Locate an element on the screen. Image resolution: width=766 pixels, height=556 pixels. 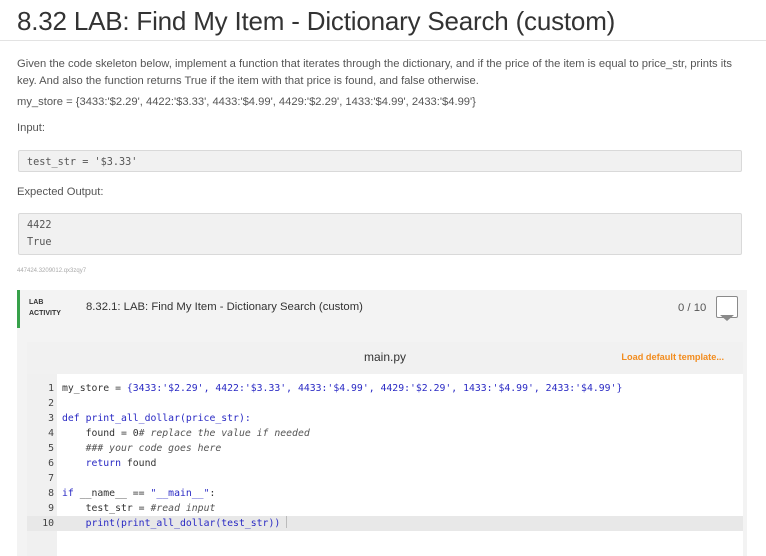
activity-tag-line: LAB is located at coordinates (36, 302).